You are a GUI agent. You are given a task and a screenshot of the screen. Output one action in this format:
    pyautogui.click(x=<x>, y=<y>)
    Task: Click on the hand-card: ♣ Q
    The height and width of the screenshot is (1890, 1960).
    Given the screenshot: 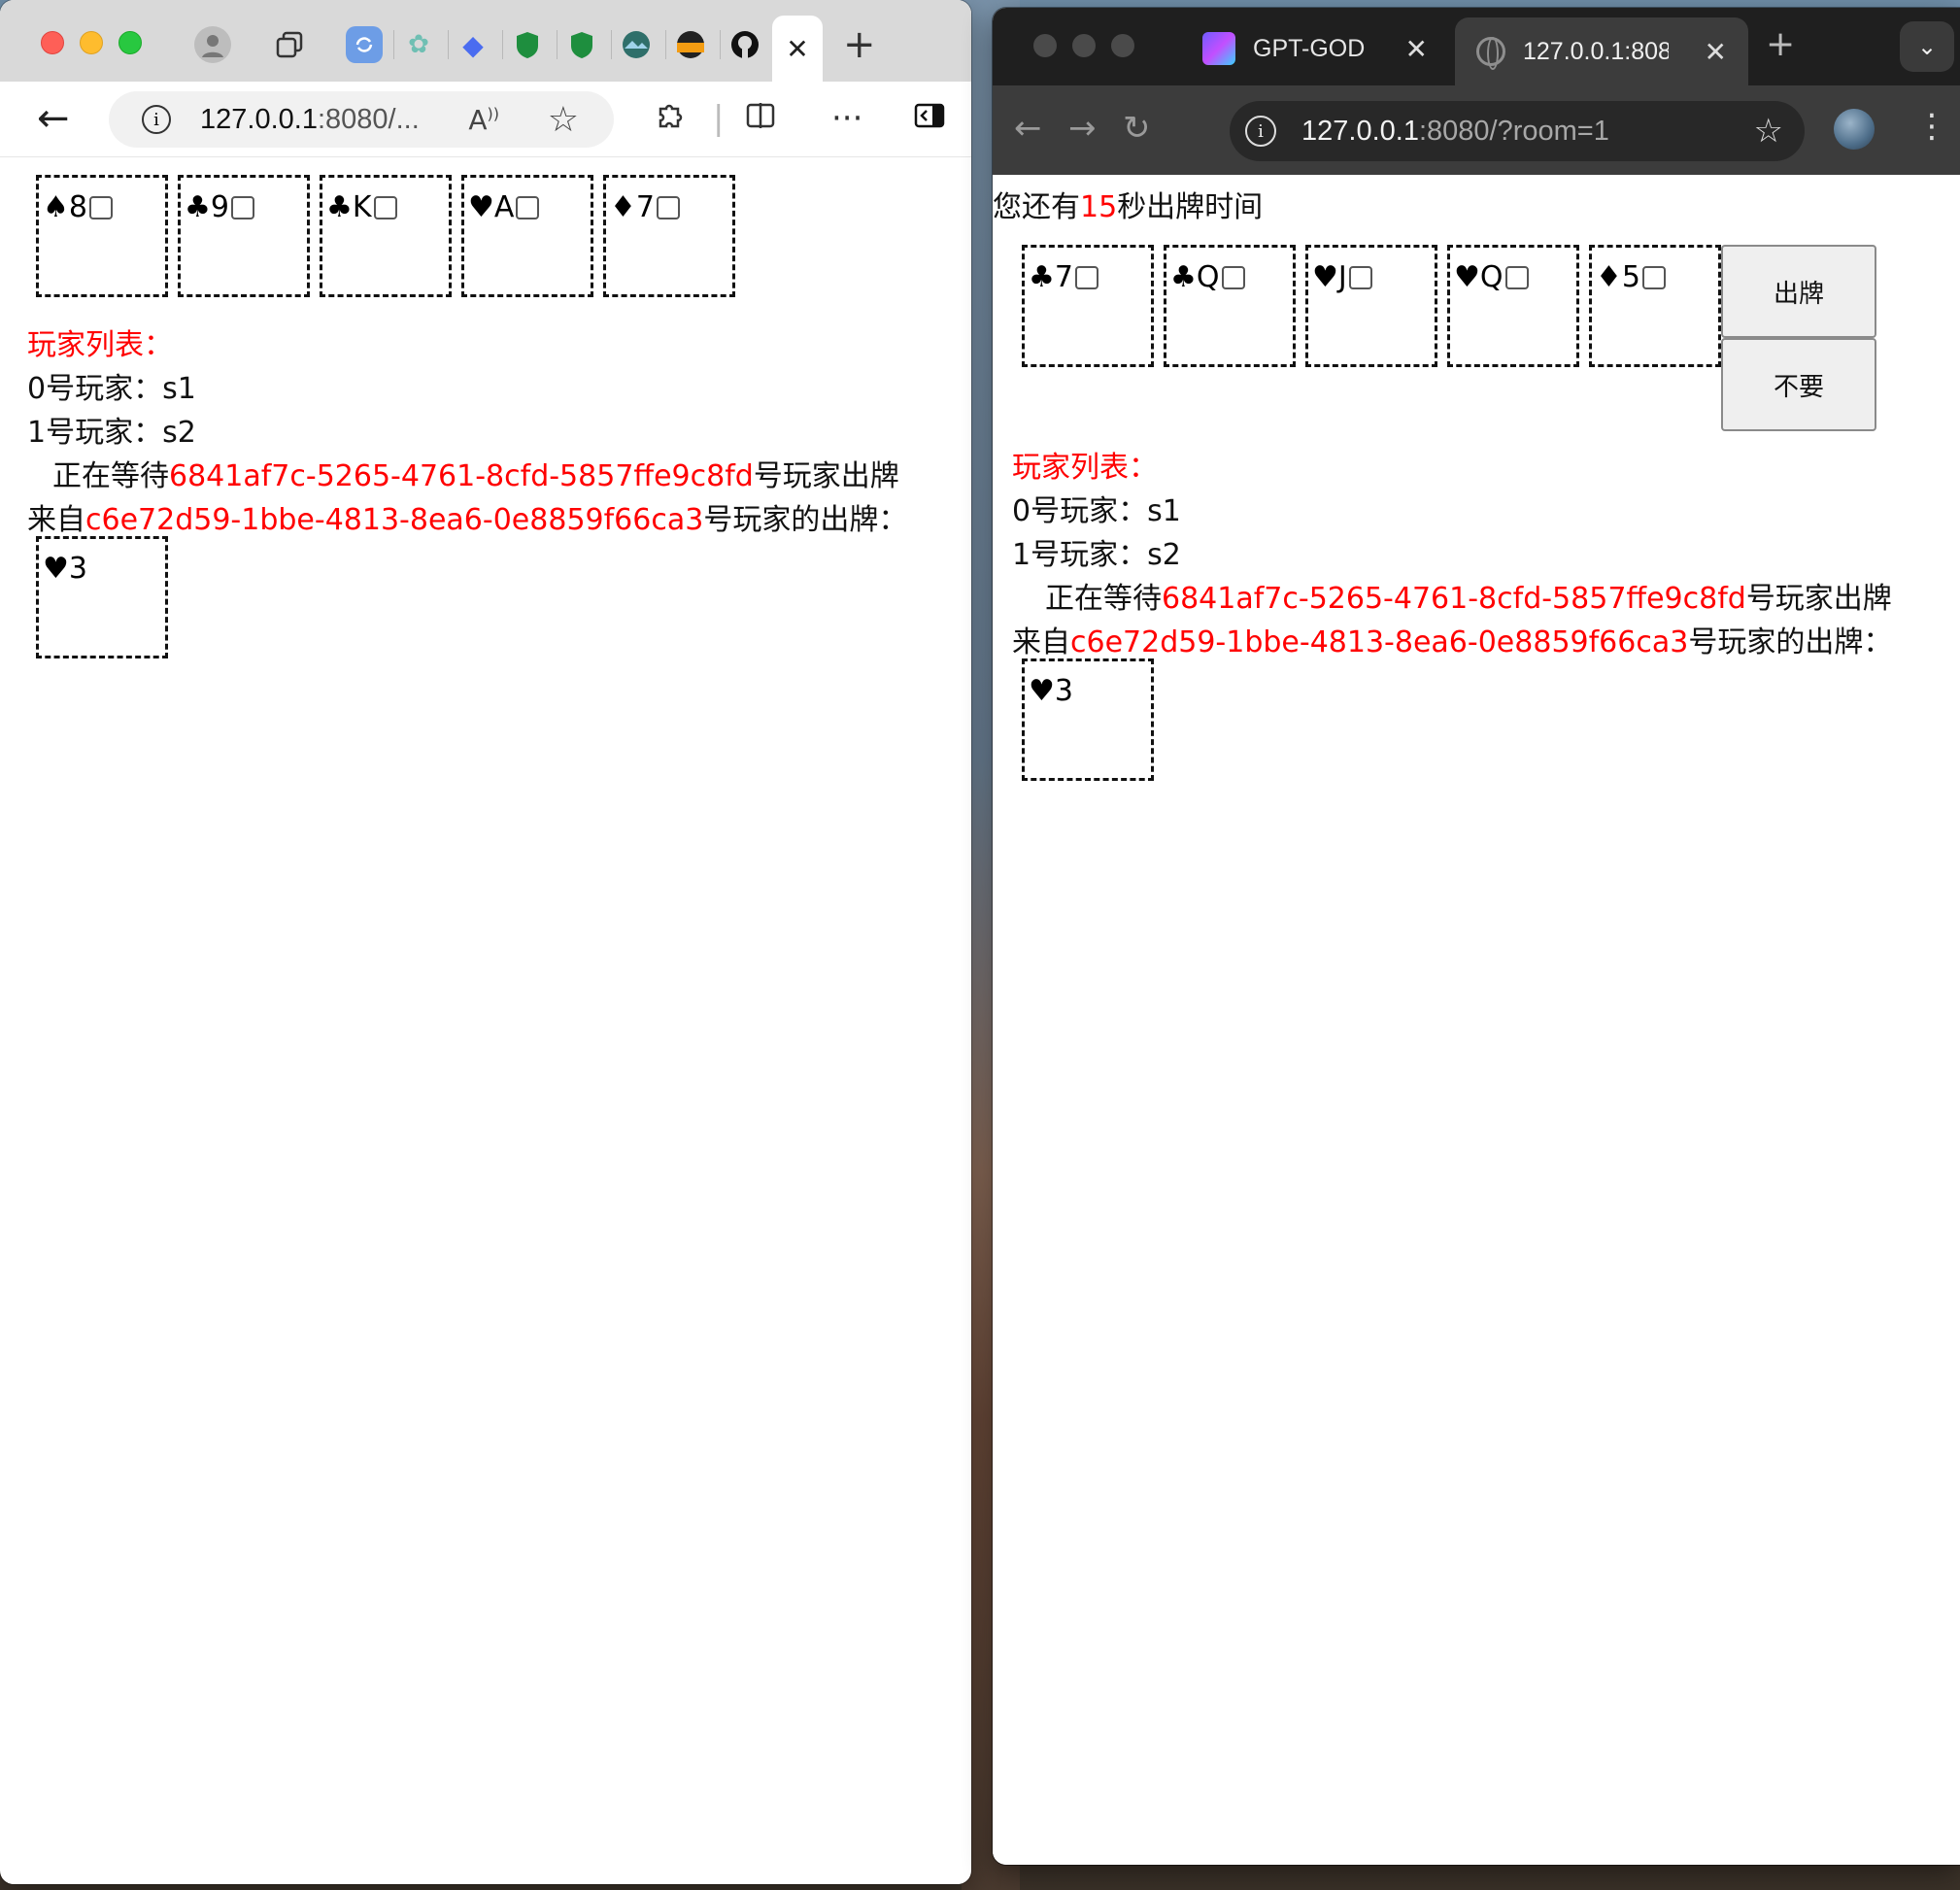 What is the action you would take?
    pyautogui.click(x=1230, y=306)
    